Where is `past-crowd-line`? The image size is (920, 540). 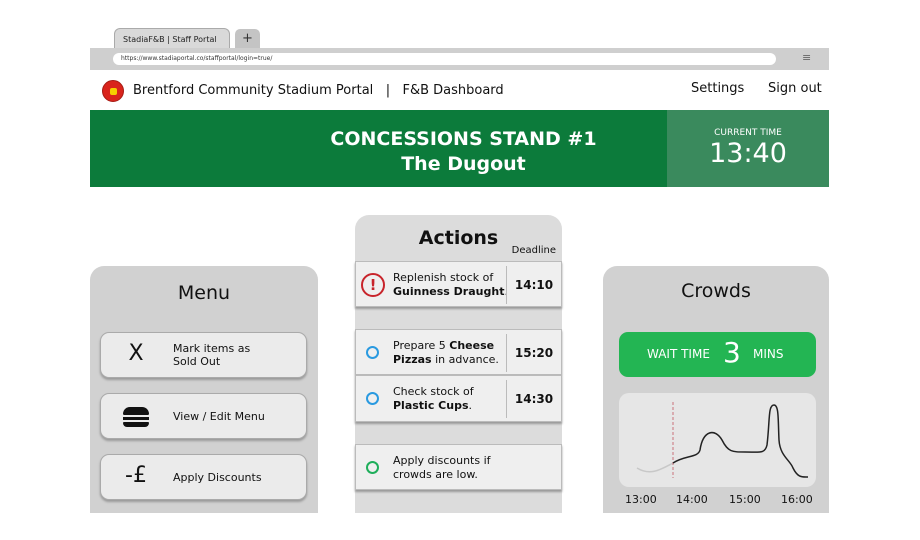
past-crowd-line is located at coordinates (655, 467).